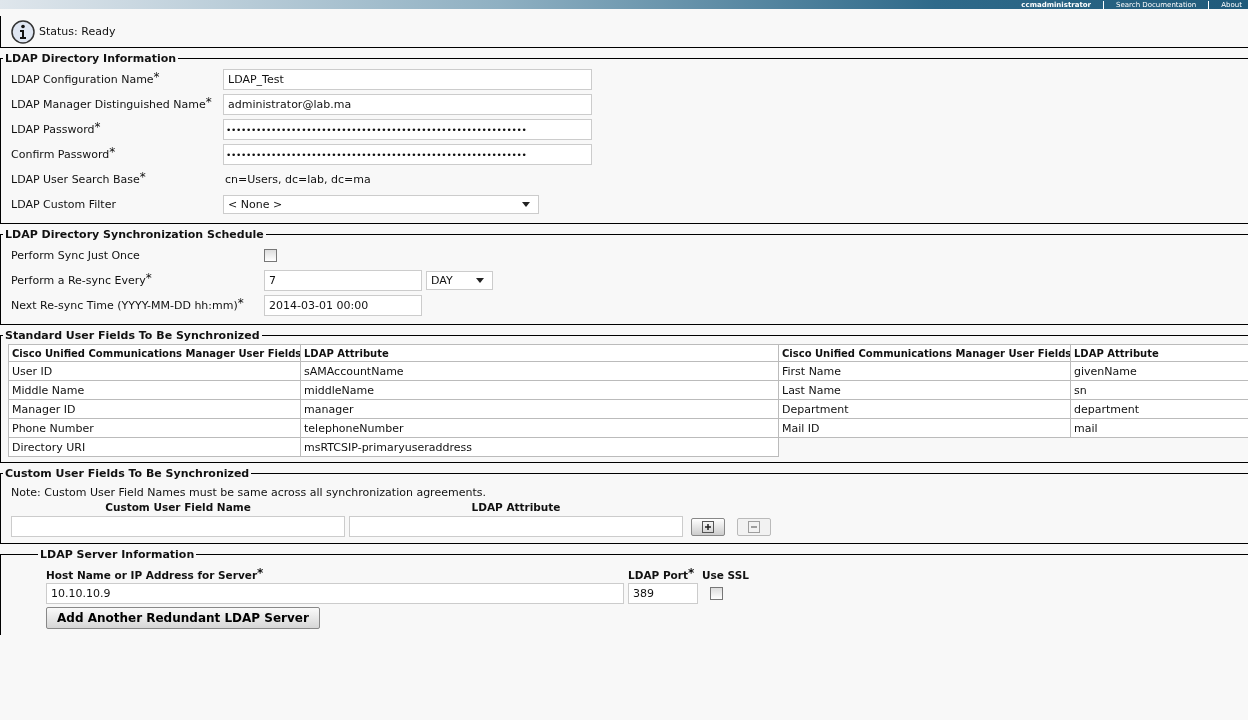  I want to click on add-button, so click(708, 526).